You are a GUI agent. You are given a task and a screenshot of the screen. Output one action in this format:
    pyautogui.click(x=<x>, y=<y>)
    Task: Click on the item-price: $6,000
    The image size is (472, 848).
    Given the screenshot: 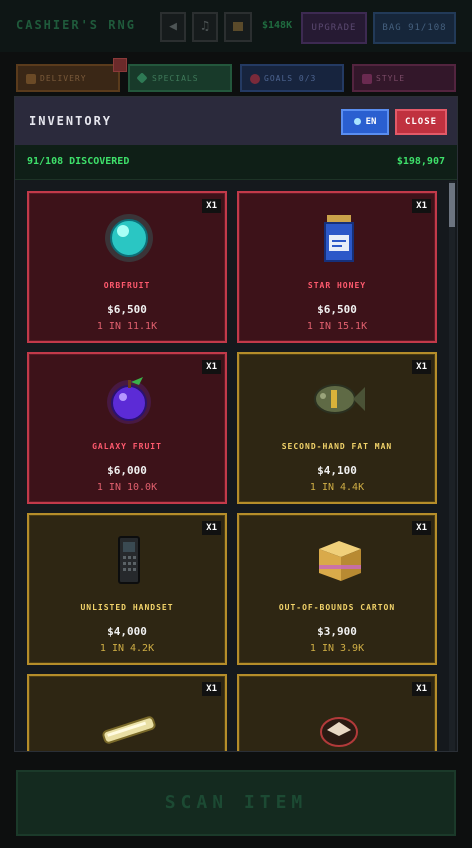 What is the action you would take?
    pyautogui.click(x=127, y=470)
    